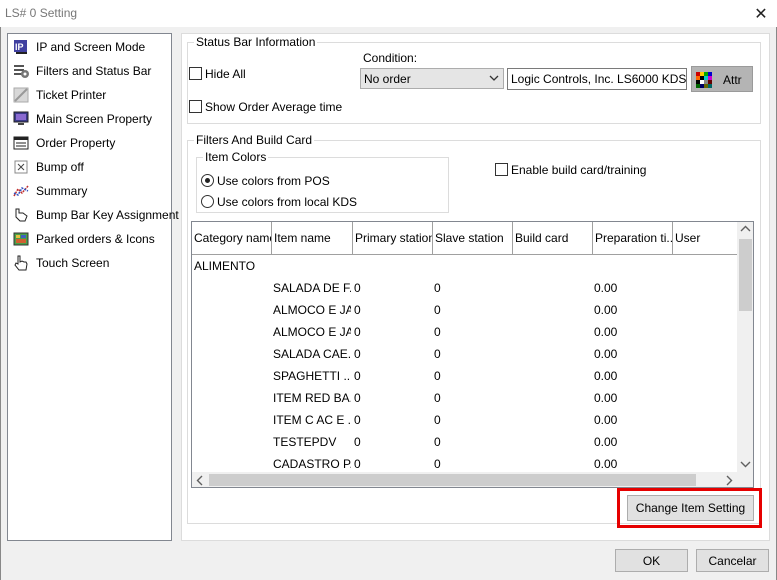  What do you see at coordinates (597, 79) in the screenshot?
I see `status-text-input: Logic Controls, Inc. LS6000 KDS De` at bounding box center [597, 79].